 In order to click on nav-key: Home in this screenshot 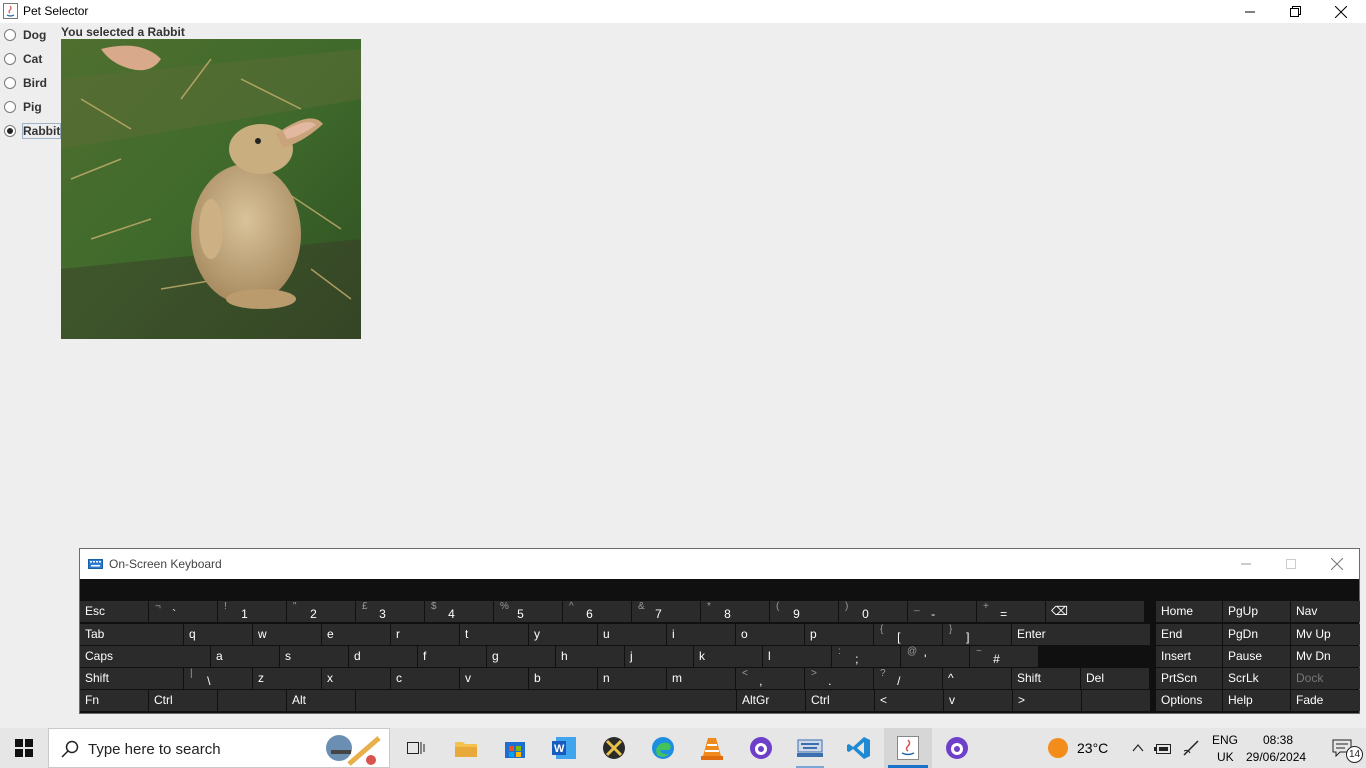, I will do `click(1189, 611)`.